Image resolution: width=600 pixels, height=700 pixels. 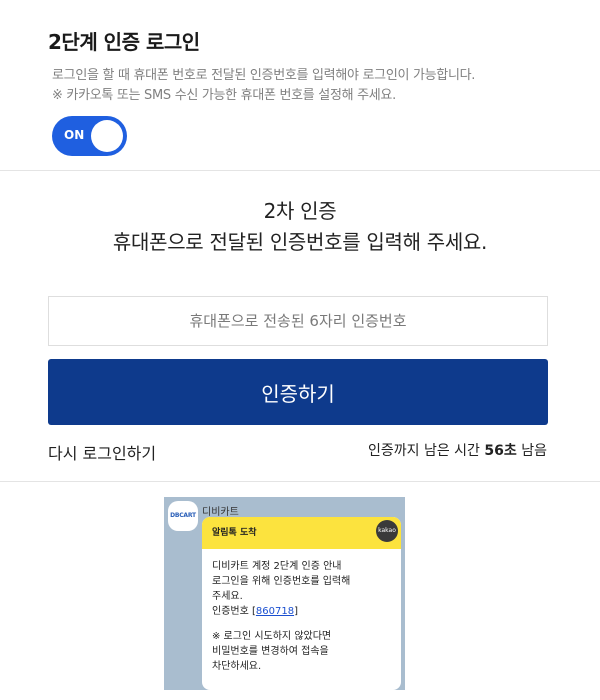 I want to click on description-note: ※ 카카오톡 또는 SMS 수신 가능한 휴대폰 번호를 설정해 주세요., so click(x=224, y=95).